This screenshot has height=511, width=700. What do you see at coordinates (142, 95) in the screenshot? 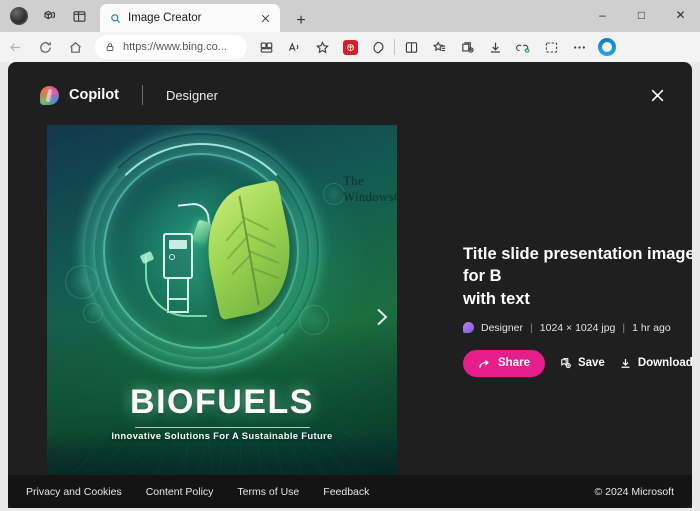
I see `brand-divider` at bounding box center [142, 95].